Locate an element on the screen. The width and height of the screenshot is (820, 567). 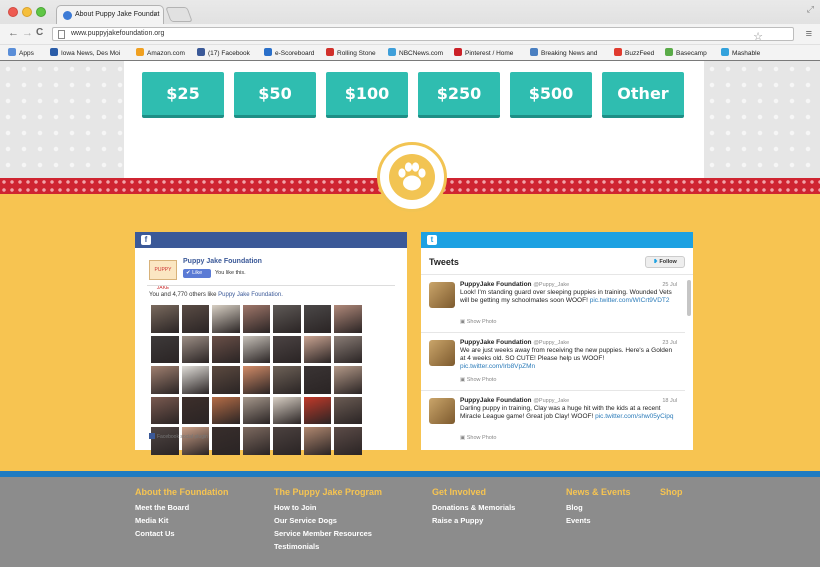
reload-icon: C is located at coordinates (39, 32).